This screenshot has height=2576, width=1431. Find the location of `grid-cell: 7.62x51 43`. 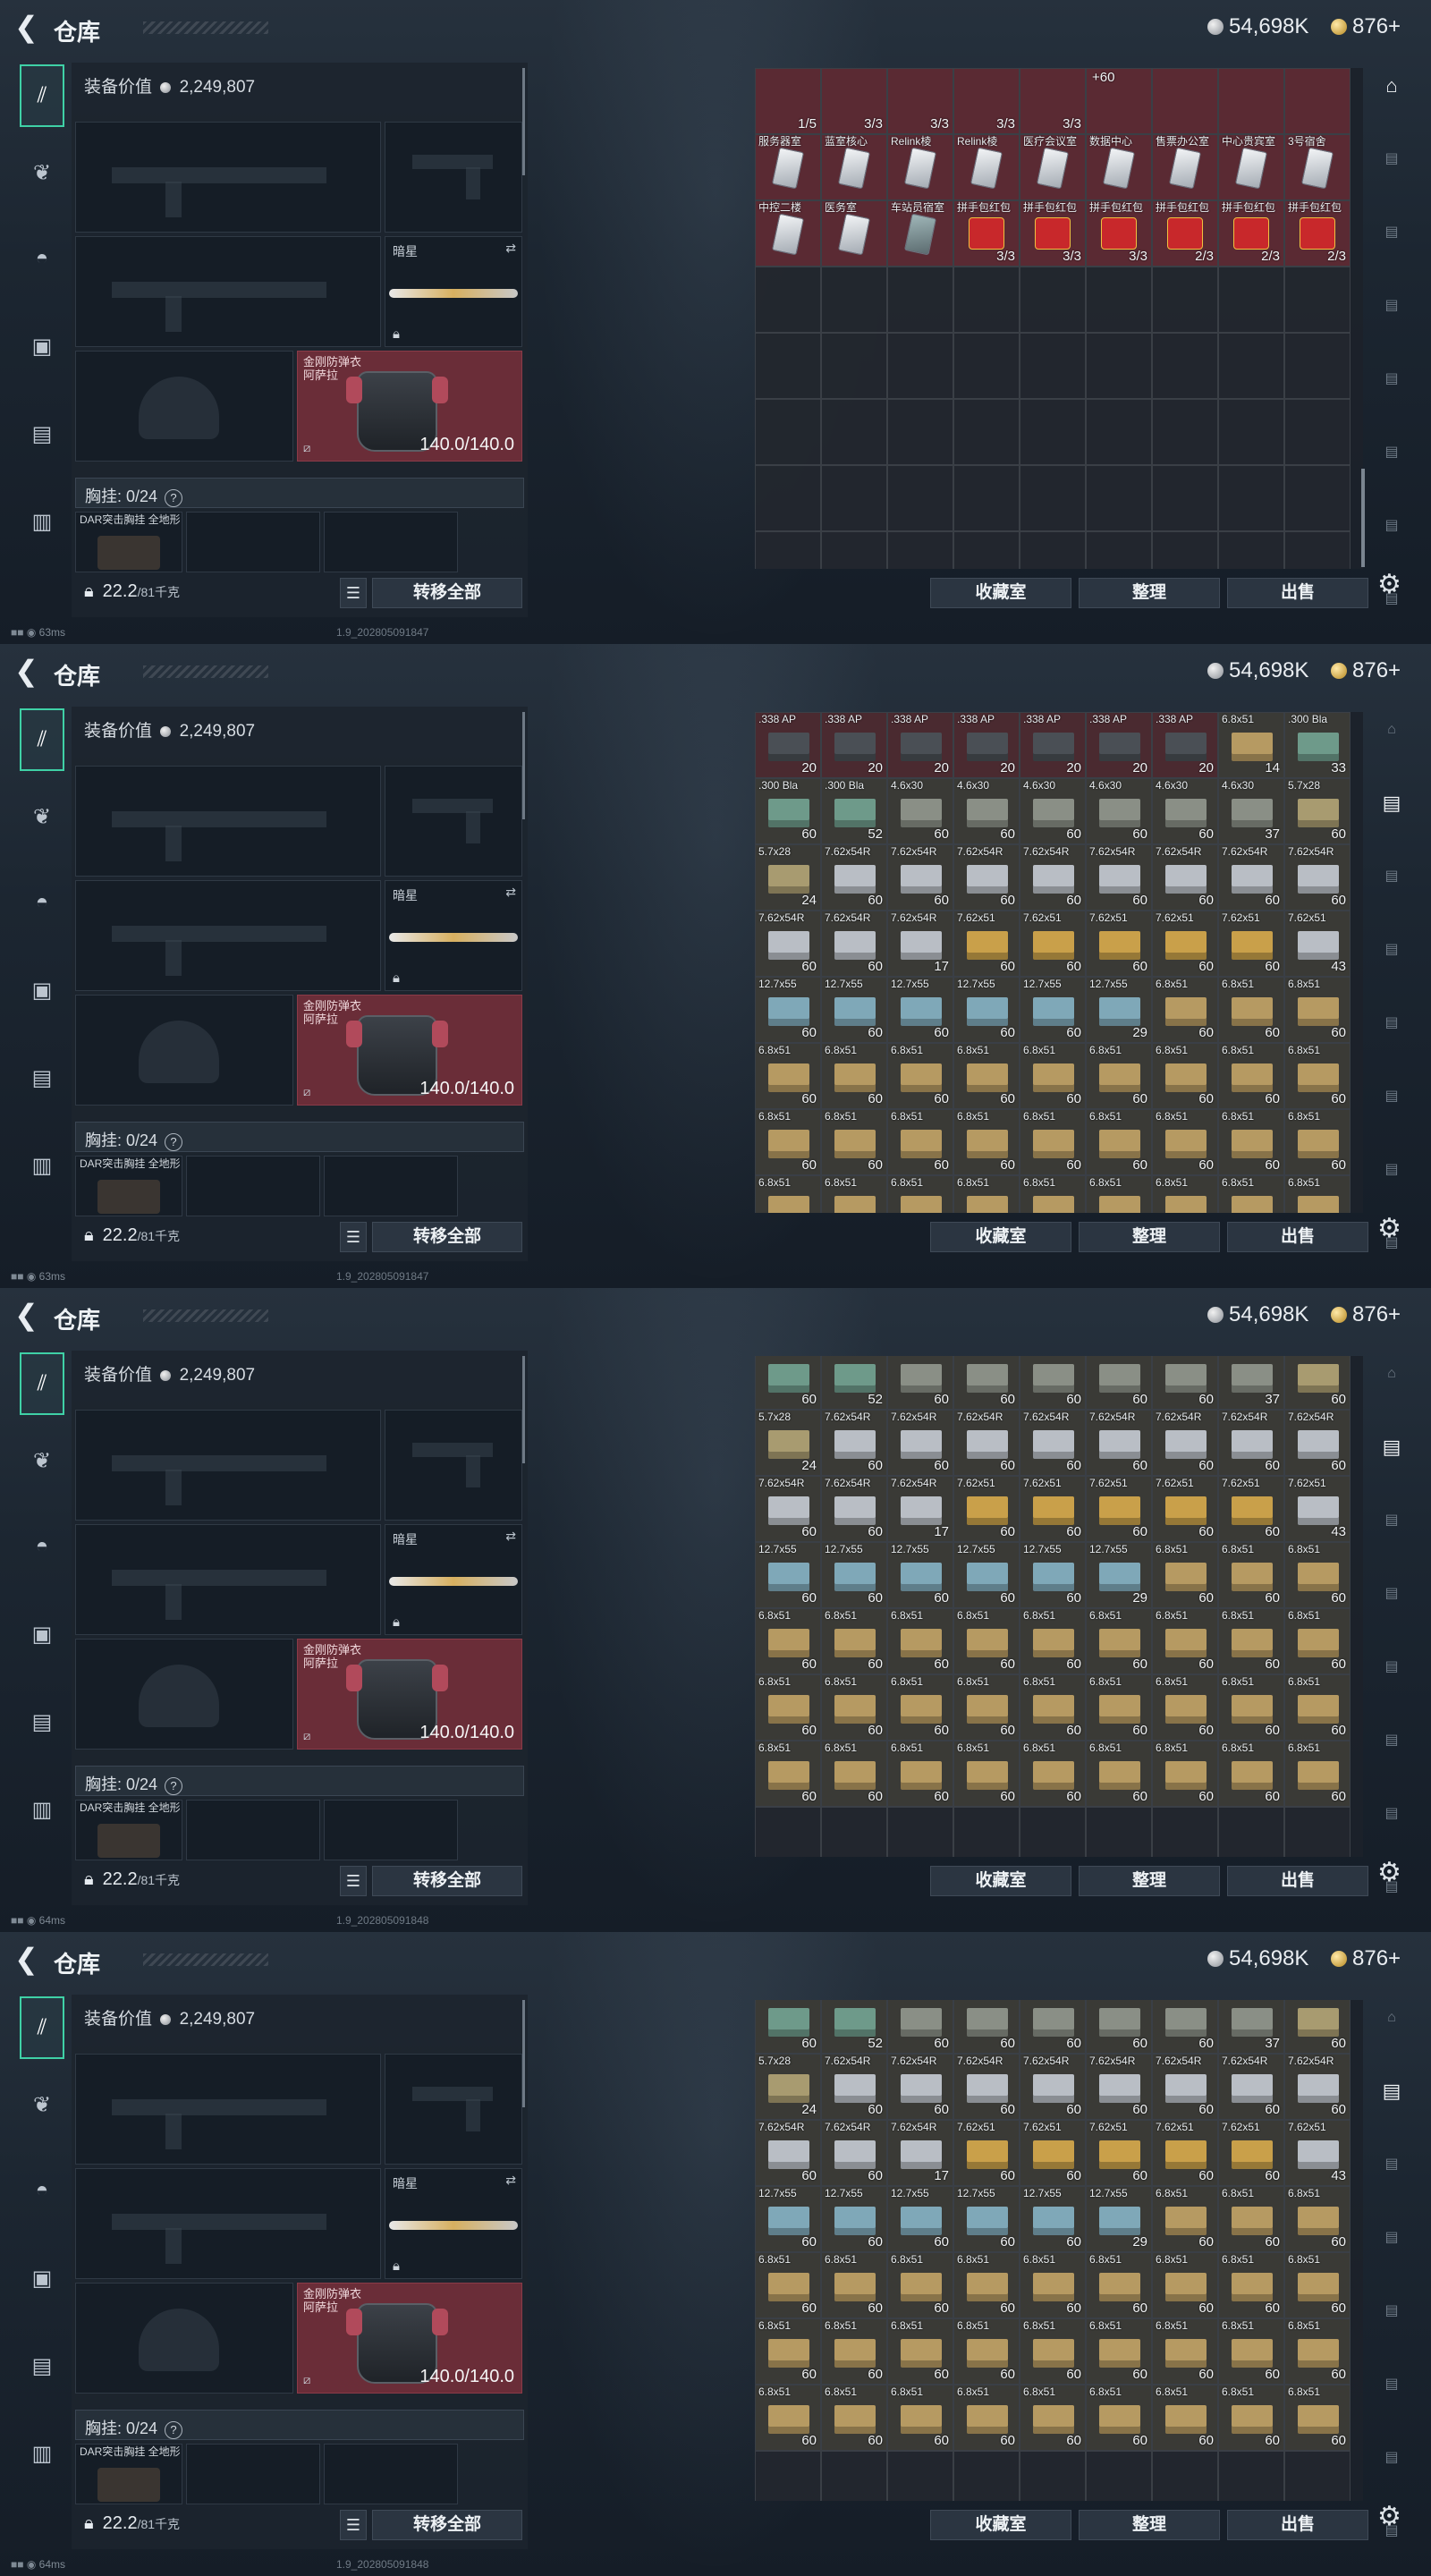

grid-cell: 7.62x51 43 is located at coordinates (1318, 944).